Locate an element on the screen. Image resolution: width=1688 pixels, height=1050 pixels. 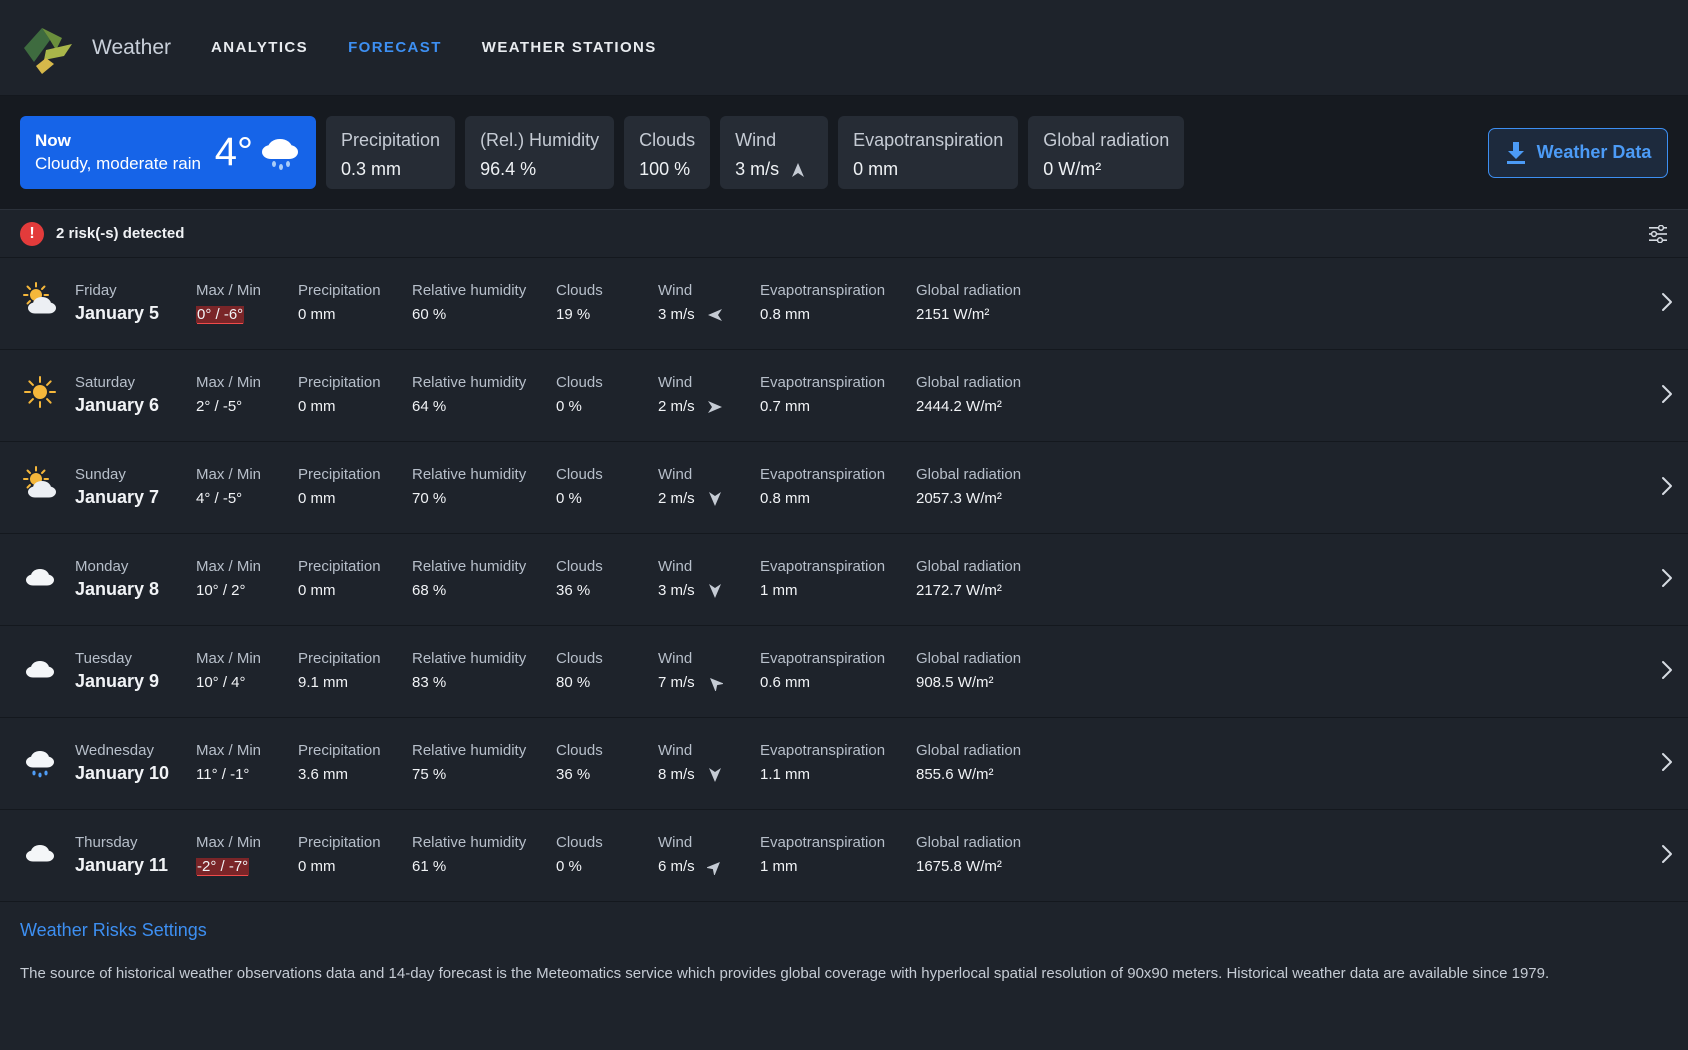
evapotranspiration-value: 1 mm is located at coordinates (779, 590).